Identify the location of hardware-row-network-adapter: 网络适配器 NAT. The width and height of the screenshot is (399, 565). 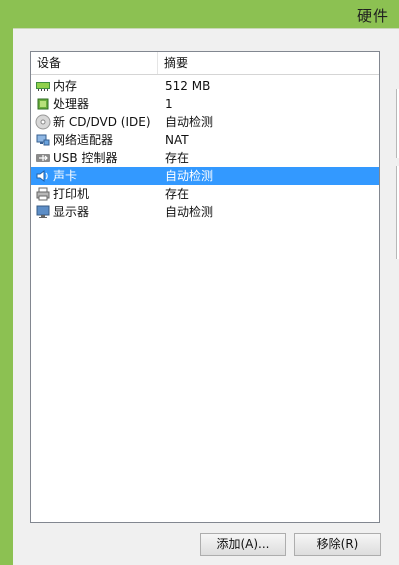
(205, 140).